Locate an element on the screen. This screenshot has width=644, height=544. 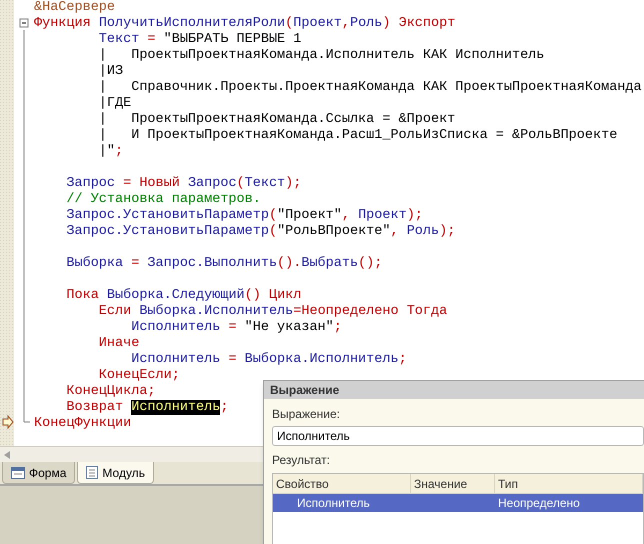
dialog-title: Выражение is located at coordinates (454, 390).